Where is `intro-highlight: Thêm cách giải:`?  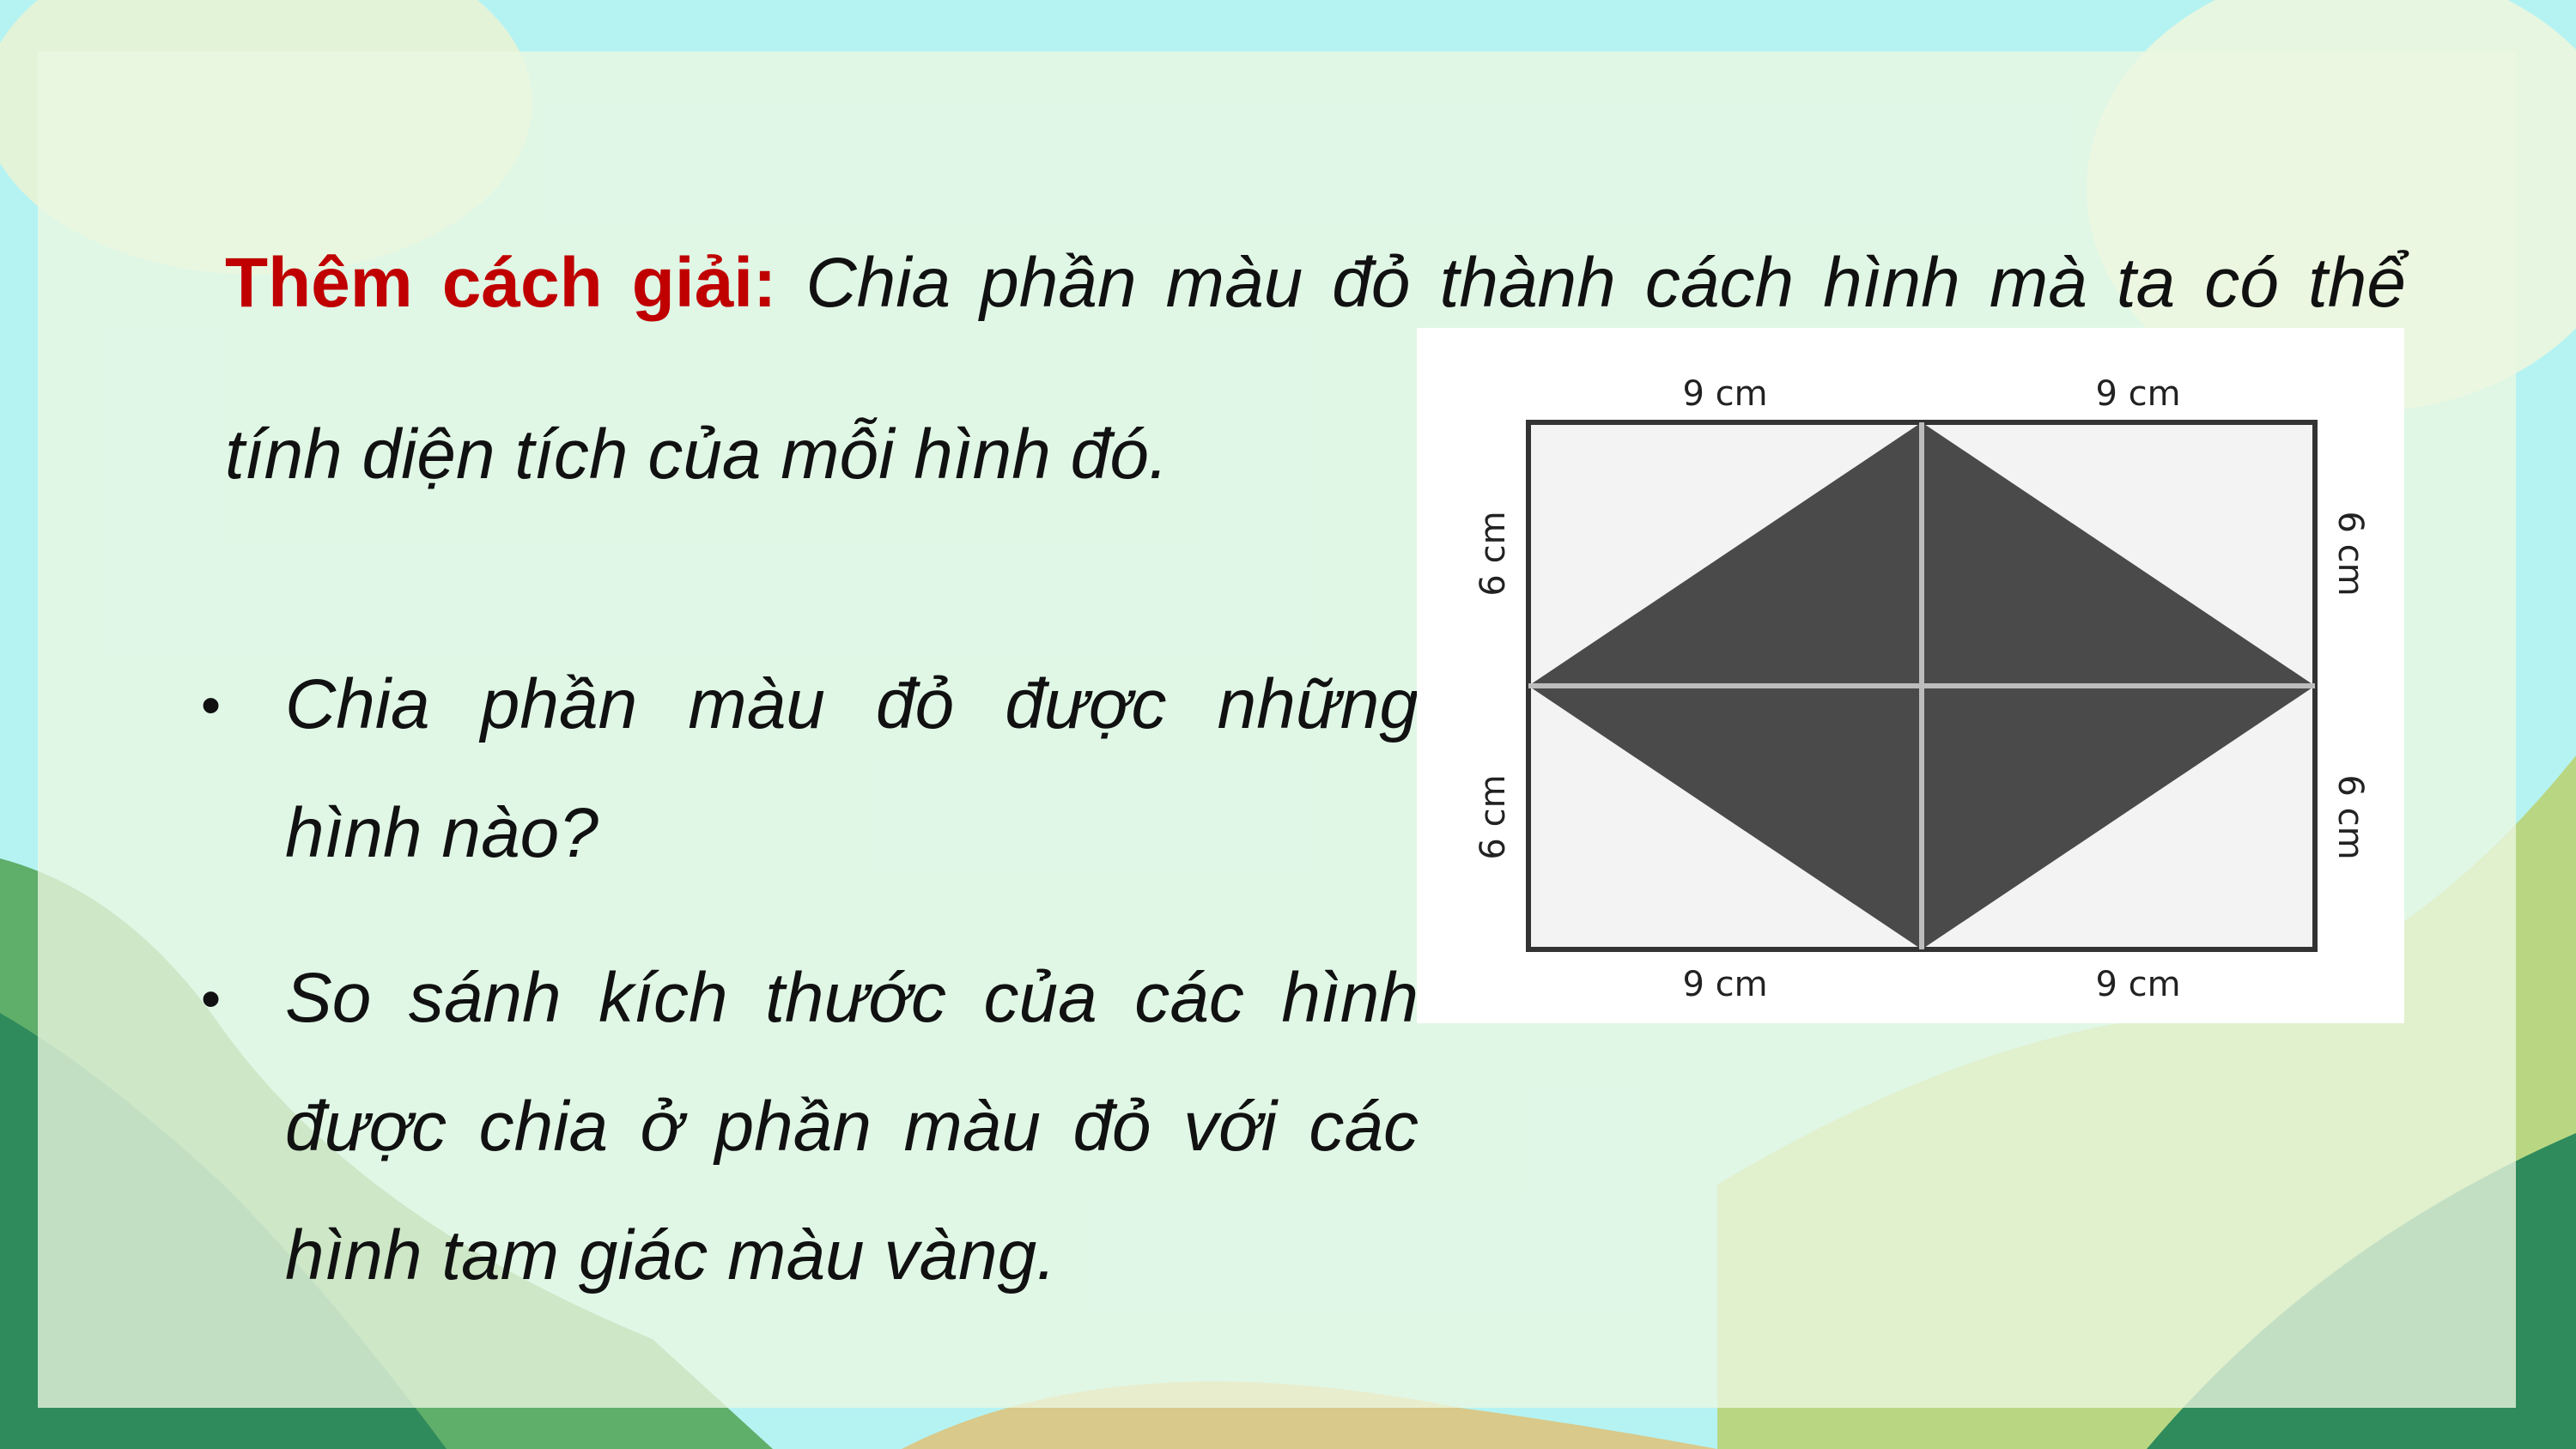 intro-highlight: Thêm cách giải: is located at coordinates (501, 283).